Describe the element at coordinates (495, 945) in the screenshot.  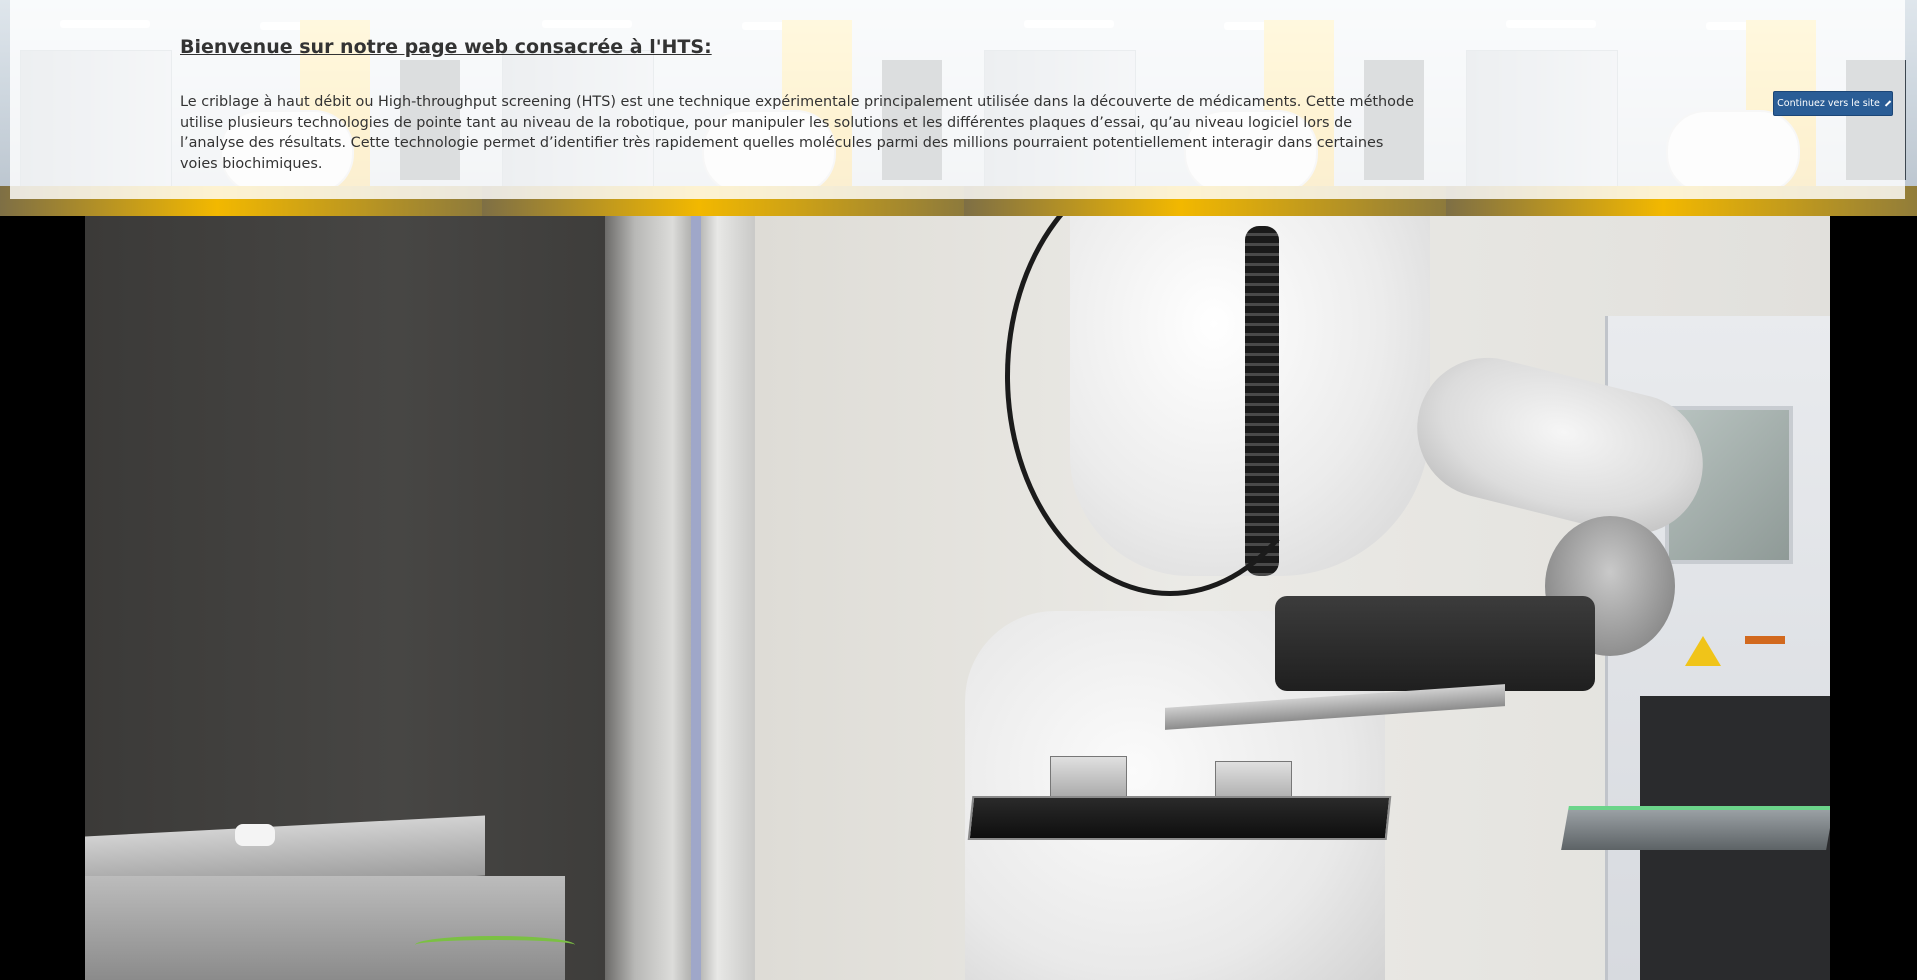
I see `video-green-wire` at that location.